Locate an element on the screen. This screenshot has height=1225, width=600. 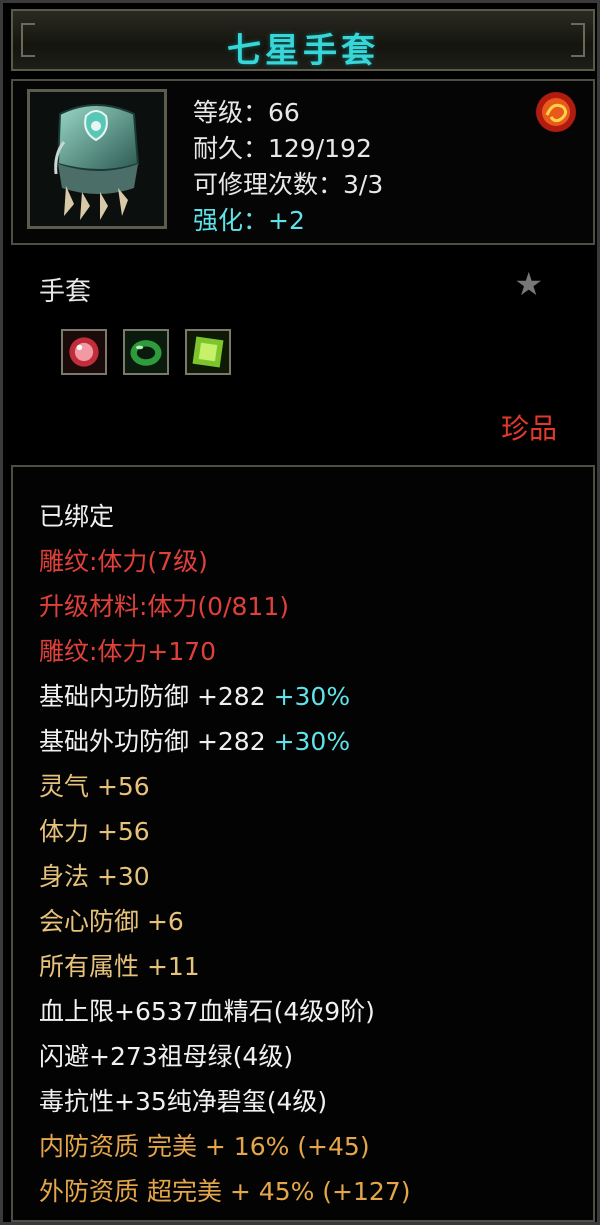
bound-status: 已绑定 is located at coordinates (77, 516).